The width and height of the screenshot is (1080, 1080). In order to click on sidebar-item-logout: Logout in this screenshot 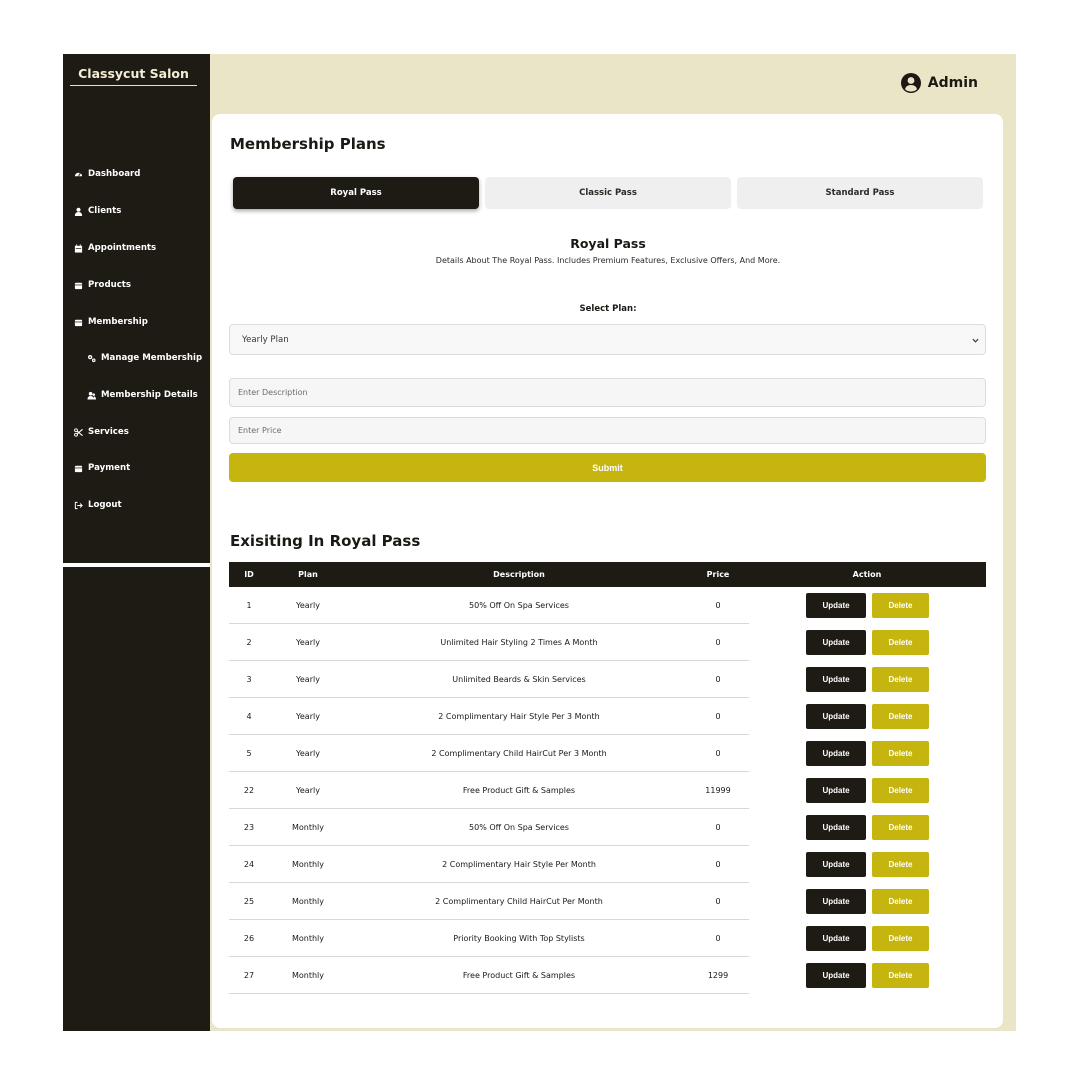, I will do `click(98, 505)`.